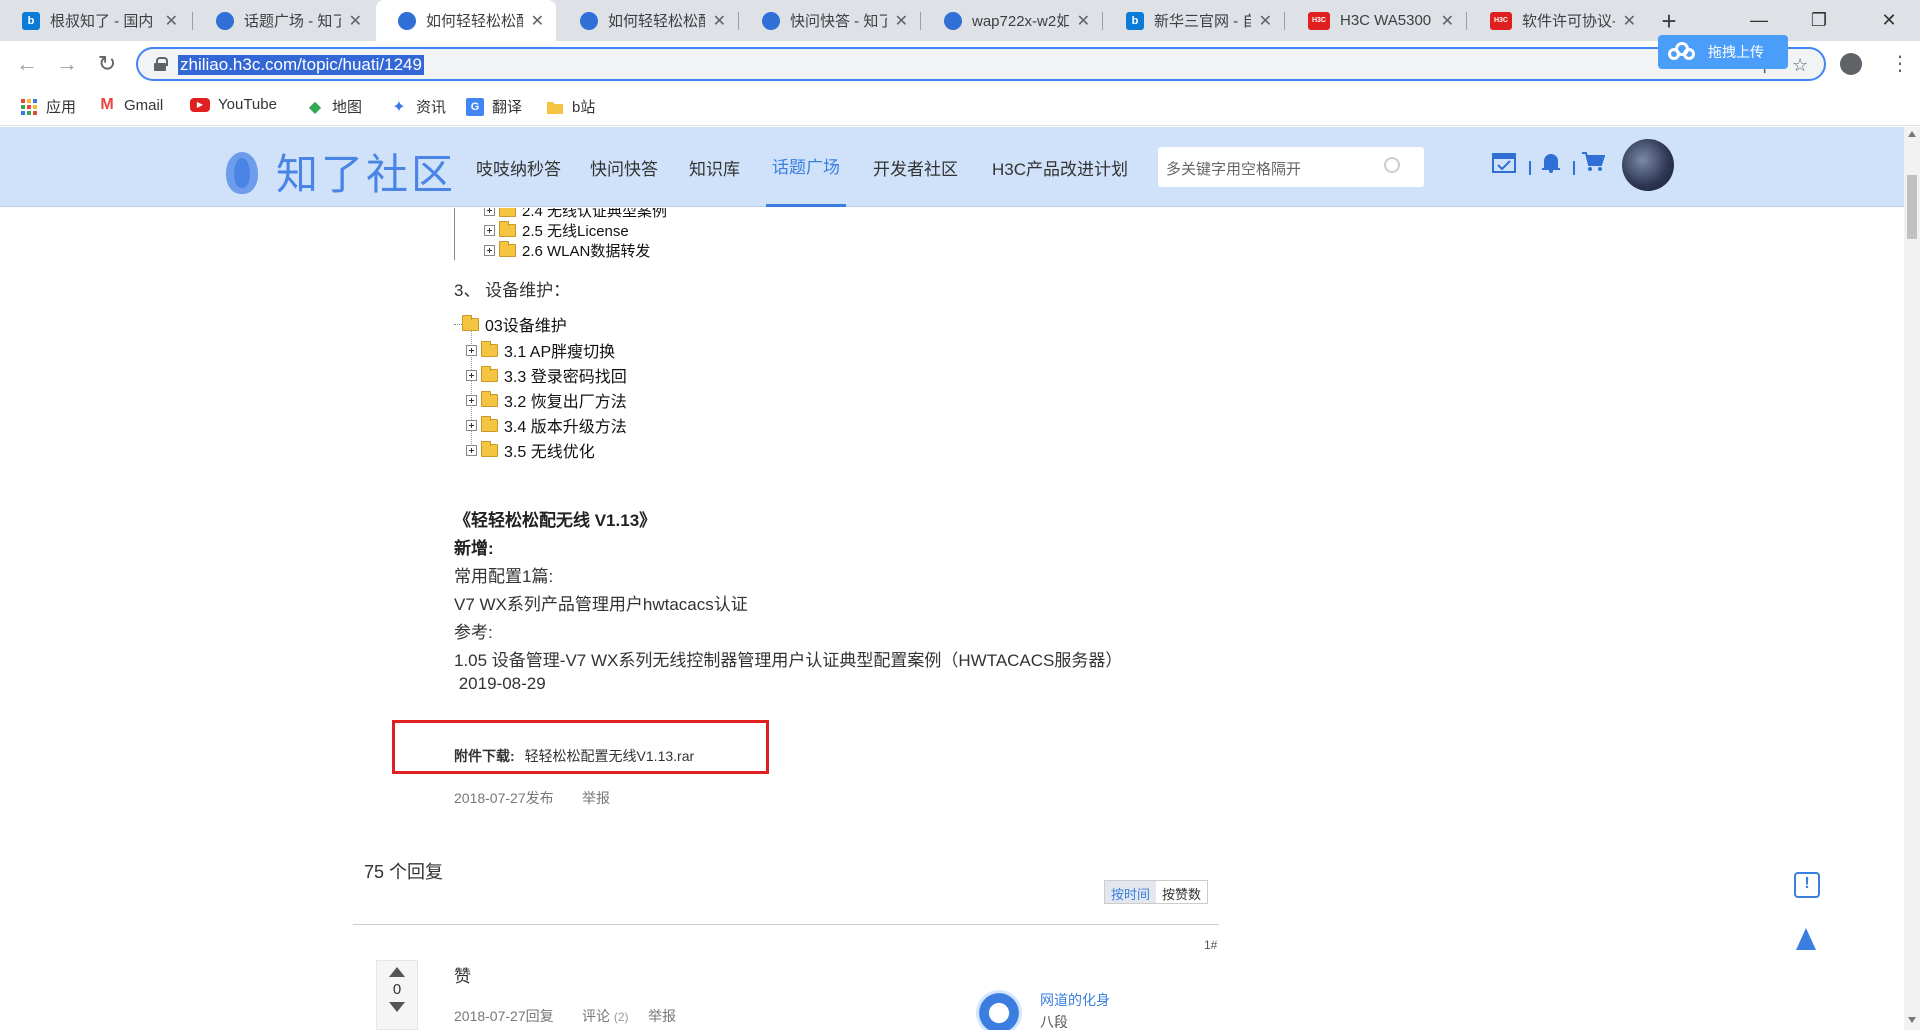  I want to click on bookmarks-bar: 应用 M Gmail ▶ YouTube ◆ 地图 ✦ 资讯 G 翻译 b站, so click(960, 106).